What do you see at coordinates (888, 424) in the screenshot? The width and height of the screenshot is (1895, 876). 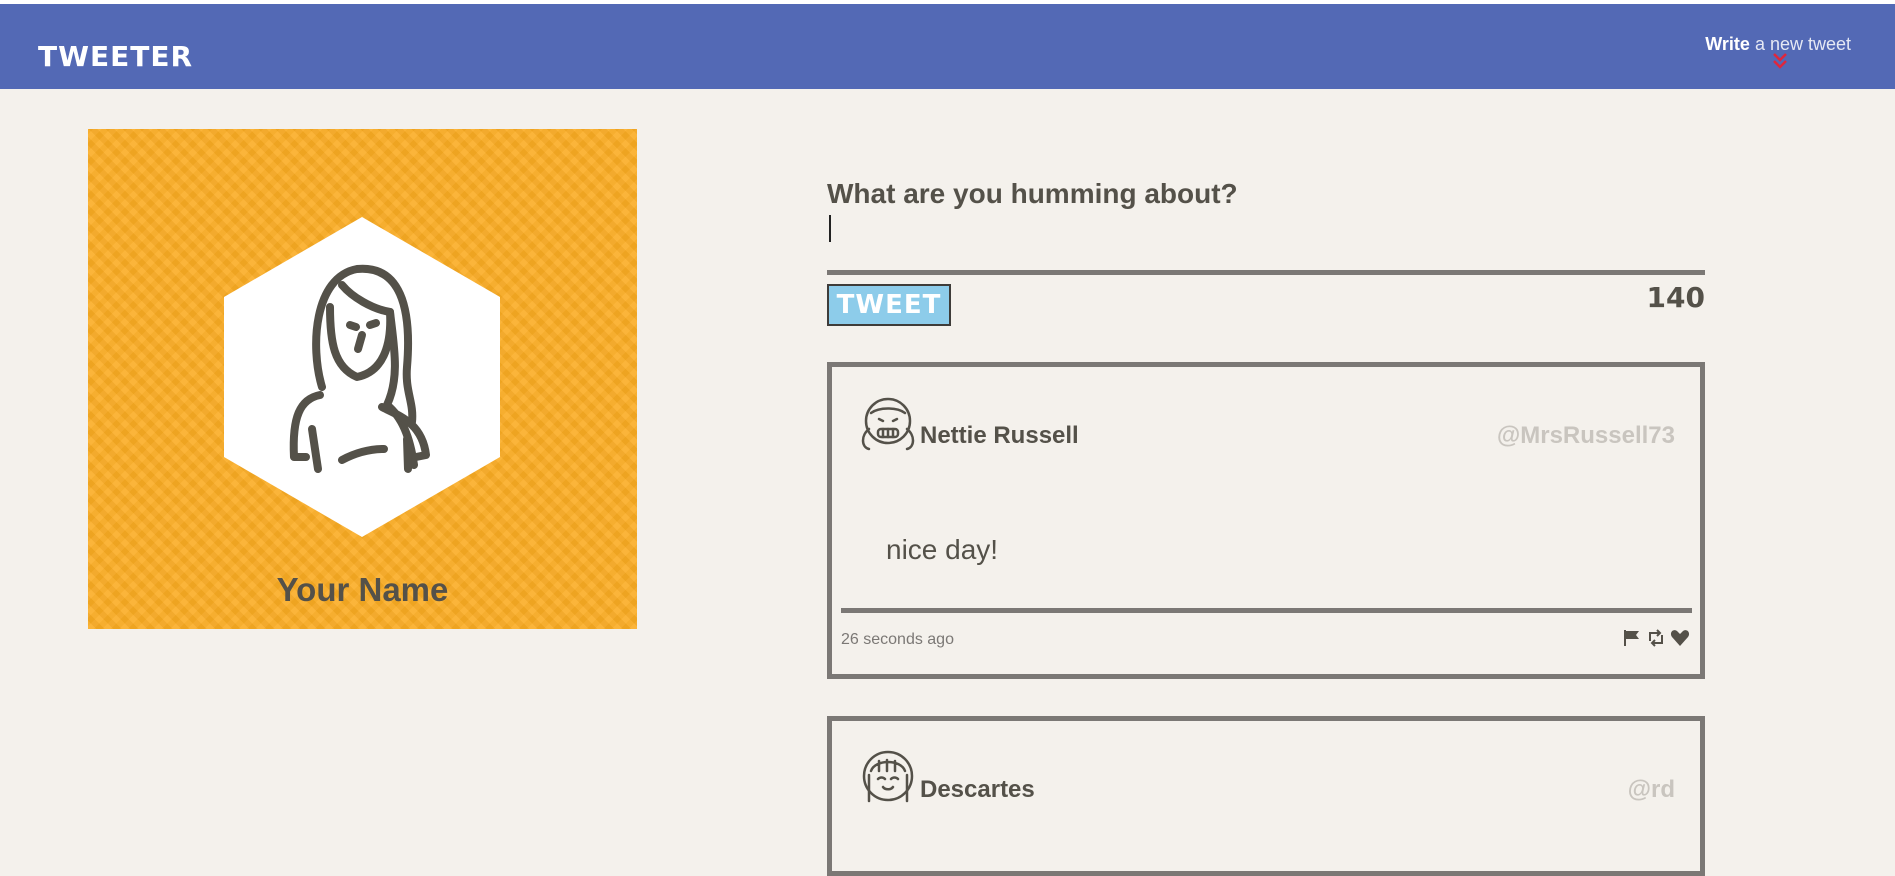 I see `girl-pigtails-avatar-icon` at bounding box center [888, 424].